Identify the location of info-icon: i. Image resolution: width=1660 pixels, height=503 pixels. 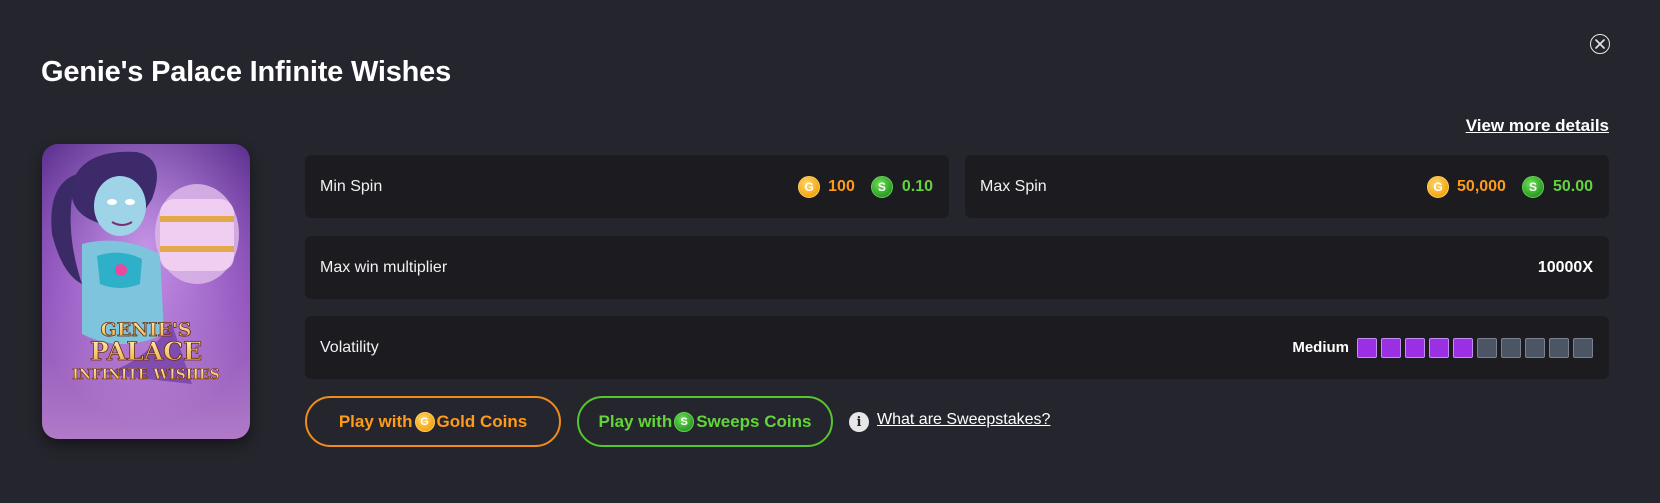
(859, 422).